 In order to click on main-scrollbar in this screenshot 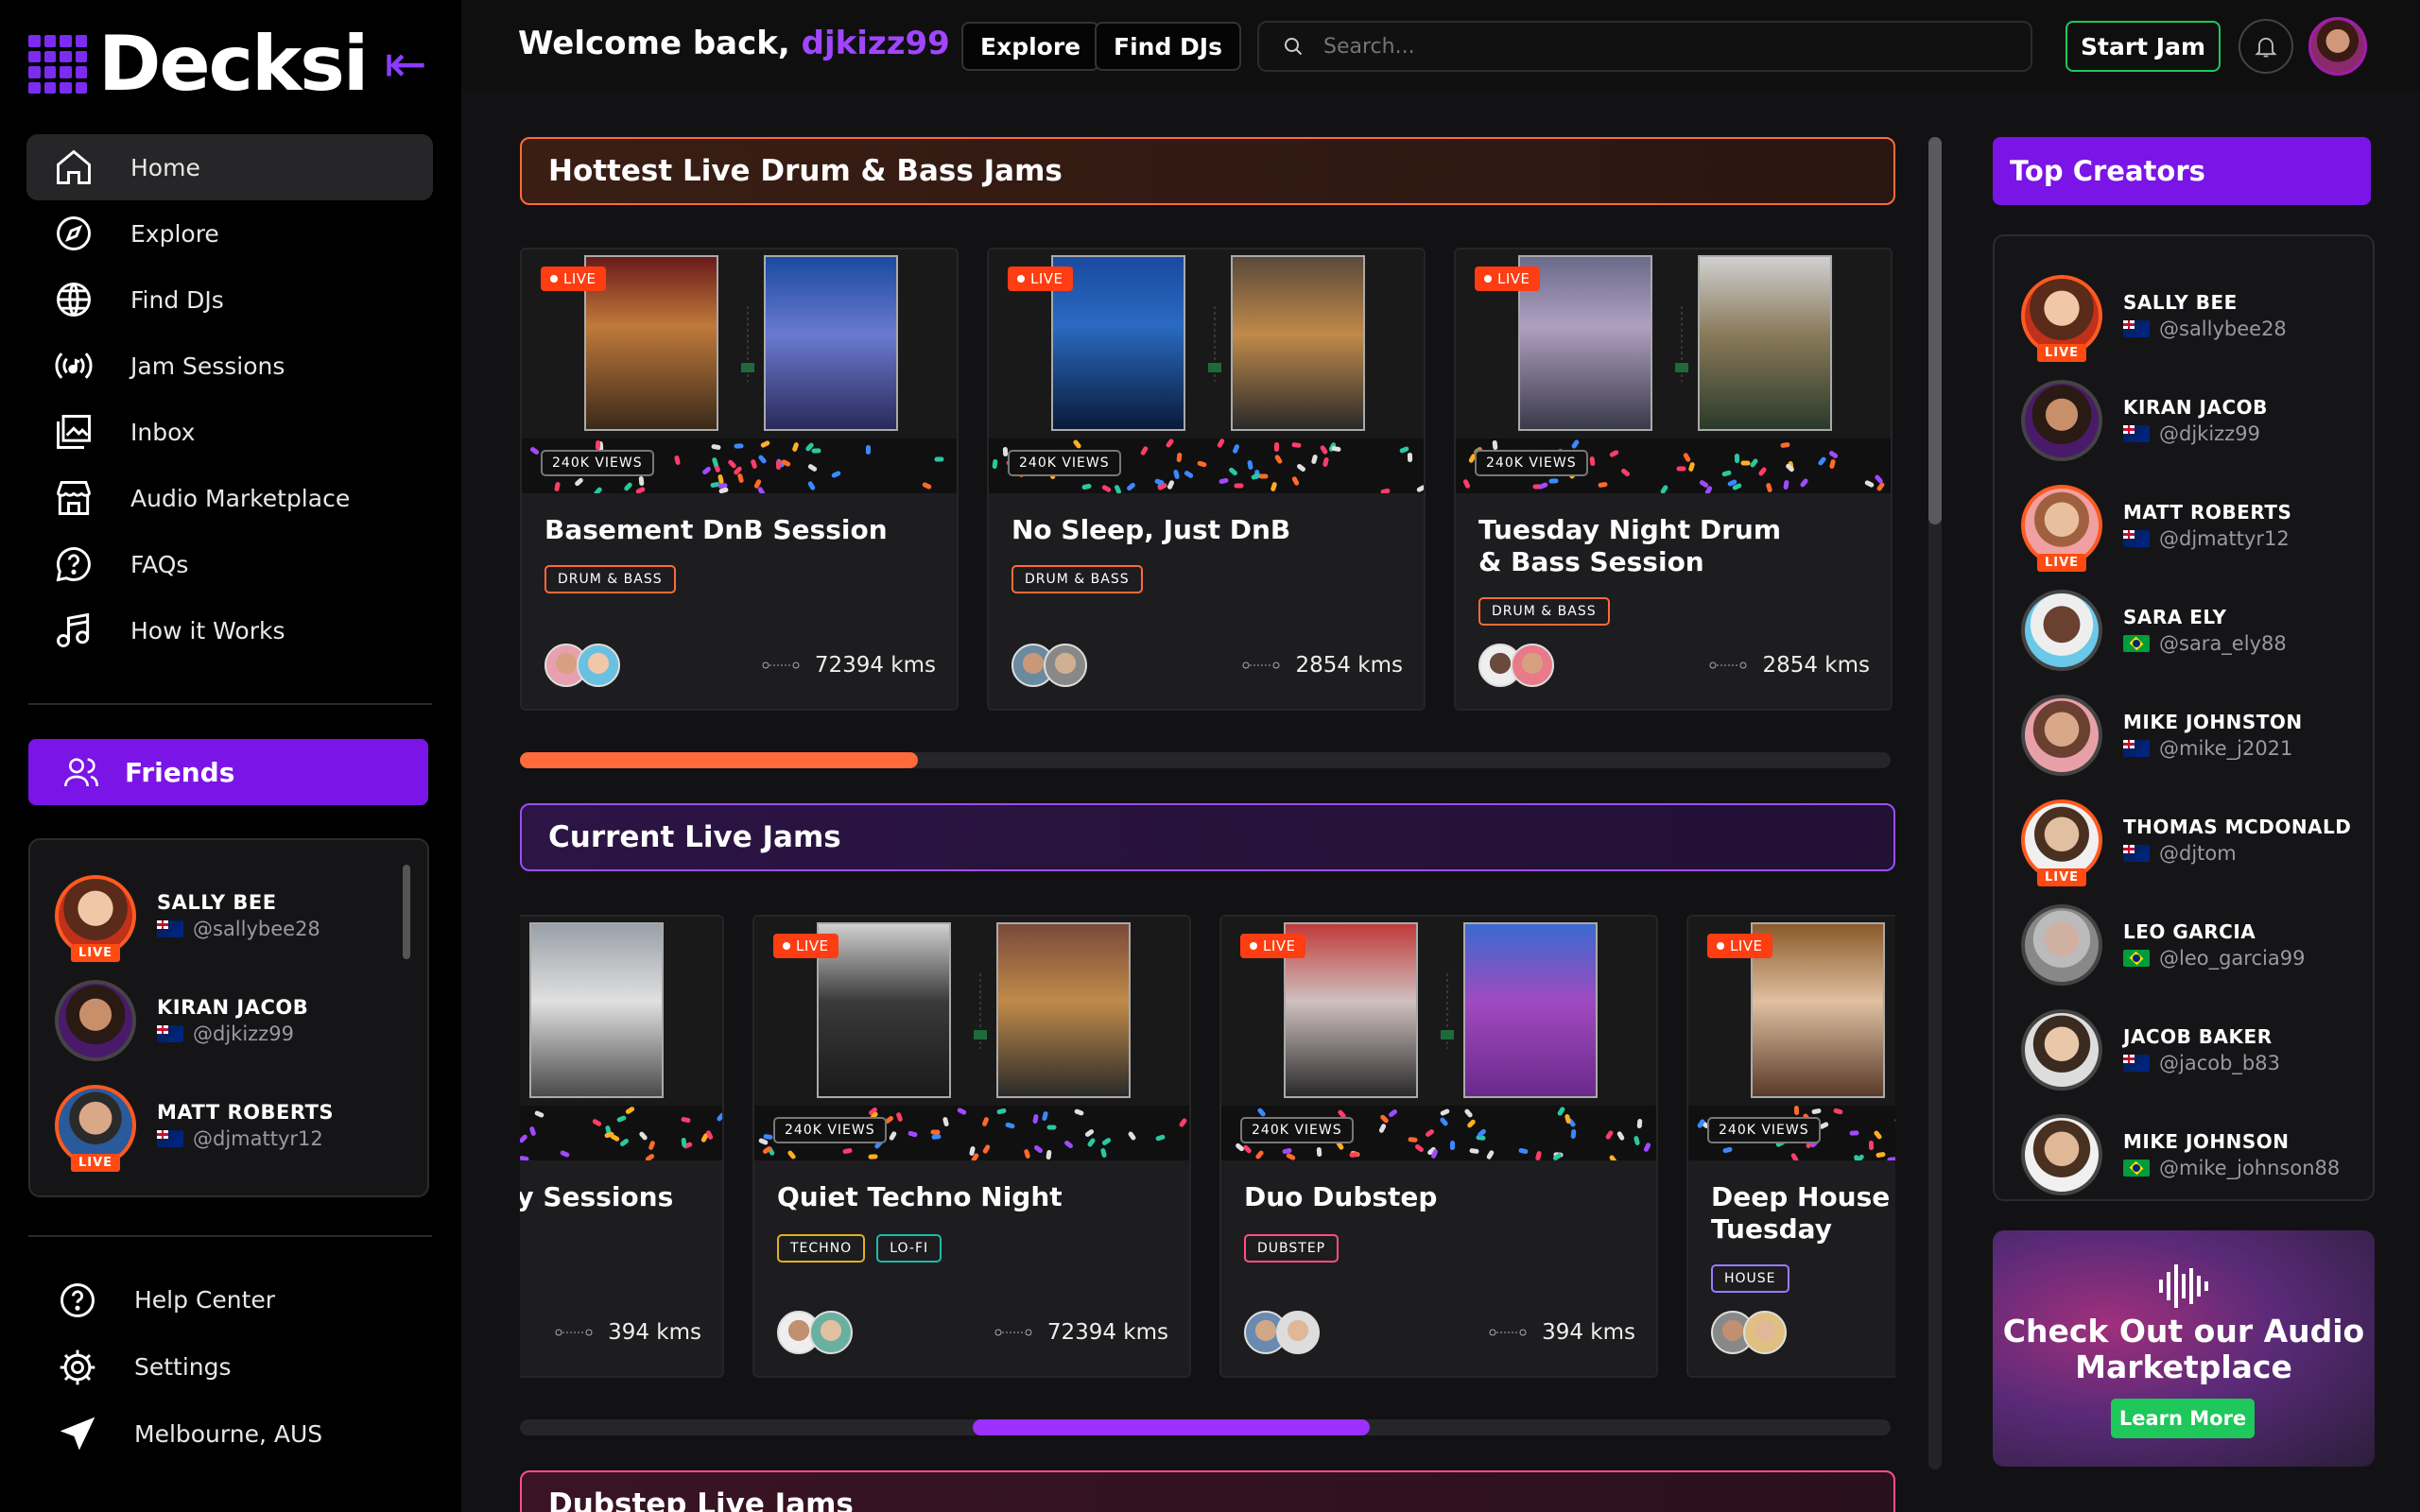, I will do `click(1935, 803)`.